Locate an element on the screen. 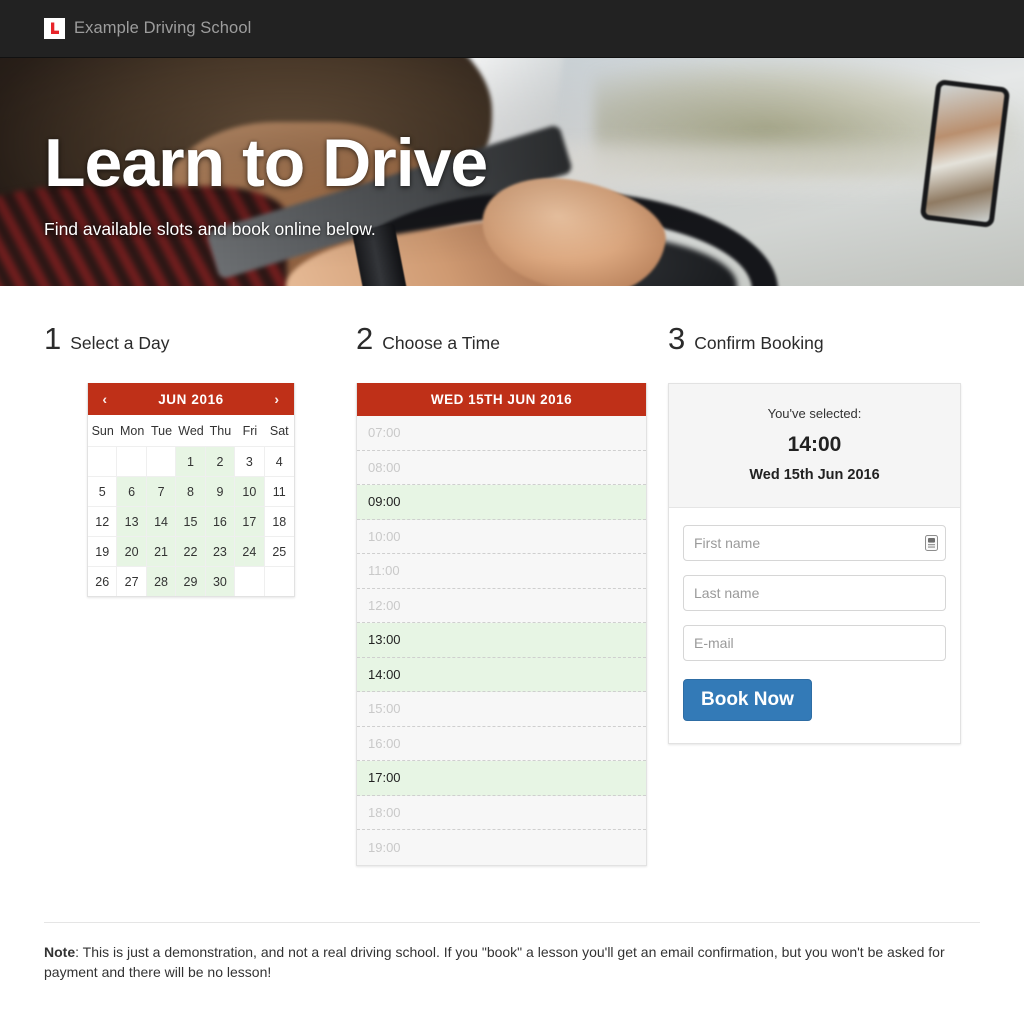  email-field is located at coordinates (814, 643).